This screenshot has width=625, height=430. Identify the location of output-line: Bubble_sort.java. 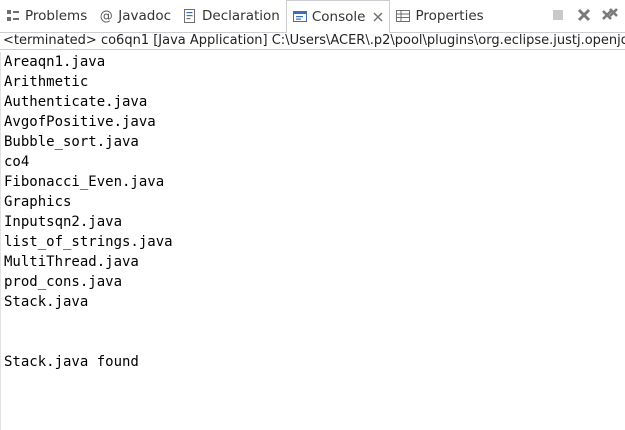
(71, 142).